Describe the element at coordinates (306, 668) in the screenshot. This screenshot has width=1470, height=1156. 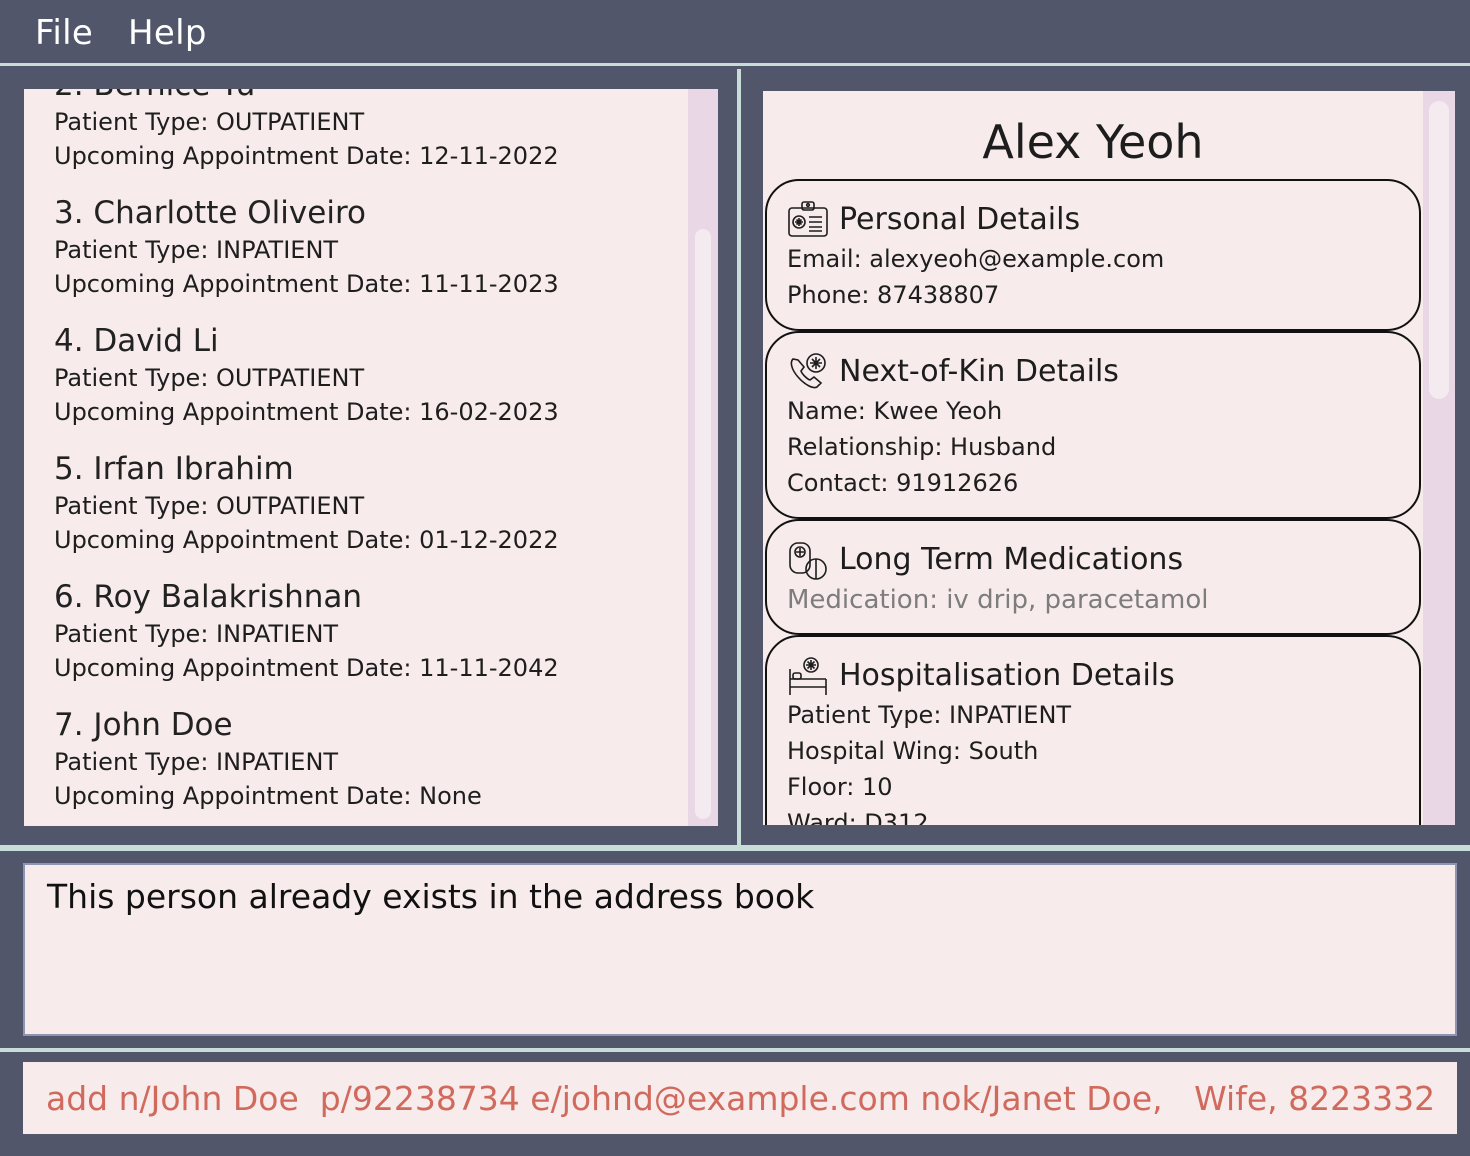
I see `patient-appointment: Upcoming Appointment Date: 11-11-2042` at that location.